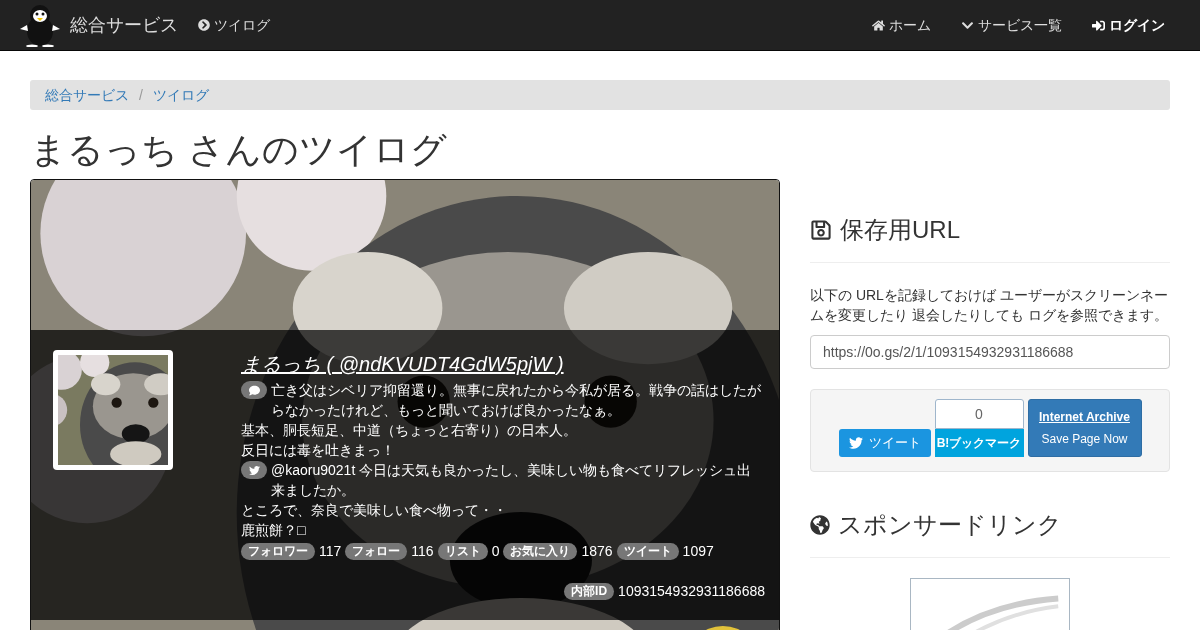 This screenshot has height=630, width=1200. Describe the element at coordinates (180, 95) in the screenshot. I see `breadcrumb-link: ツイログ` at that location.